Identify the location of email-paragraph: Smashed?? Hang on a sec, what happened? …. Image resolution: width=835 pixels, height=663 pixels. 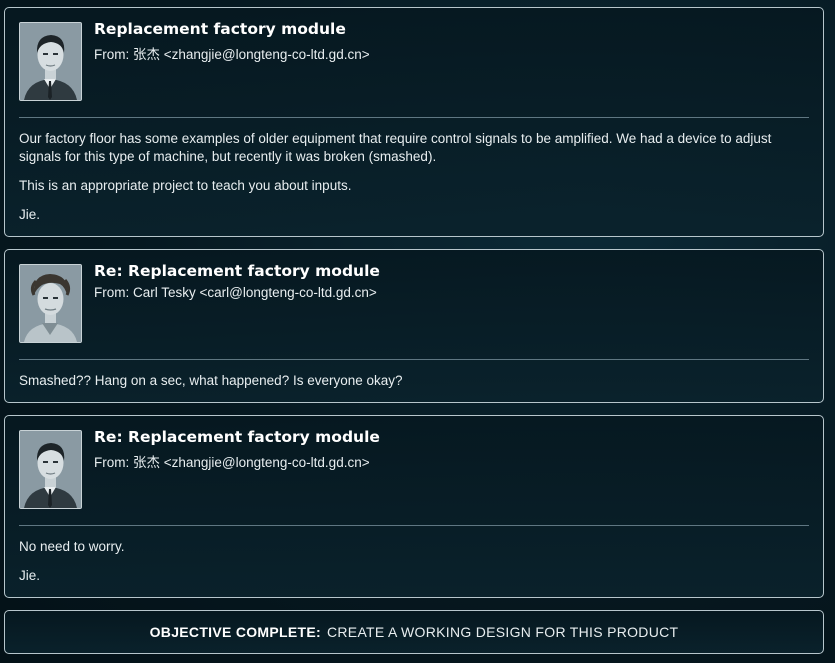
(211, 380).